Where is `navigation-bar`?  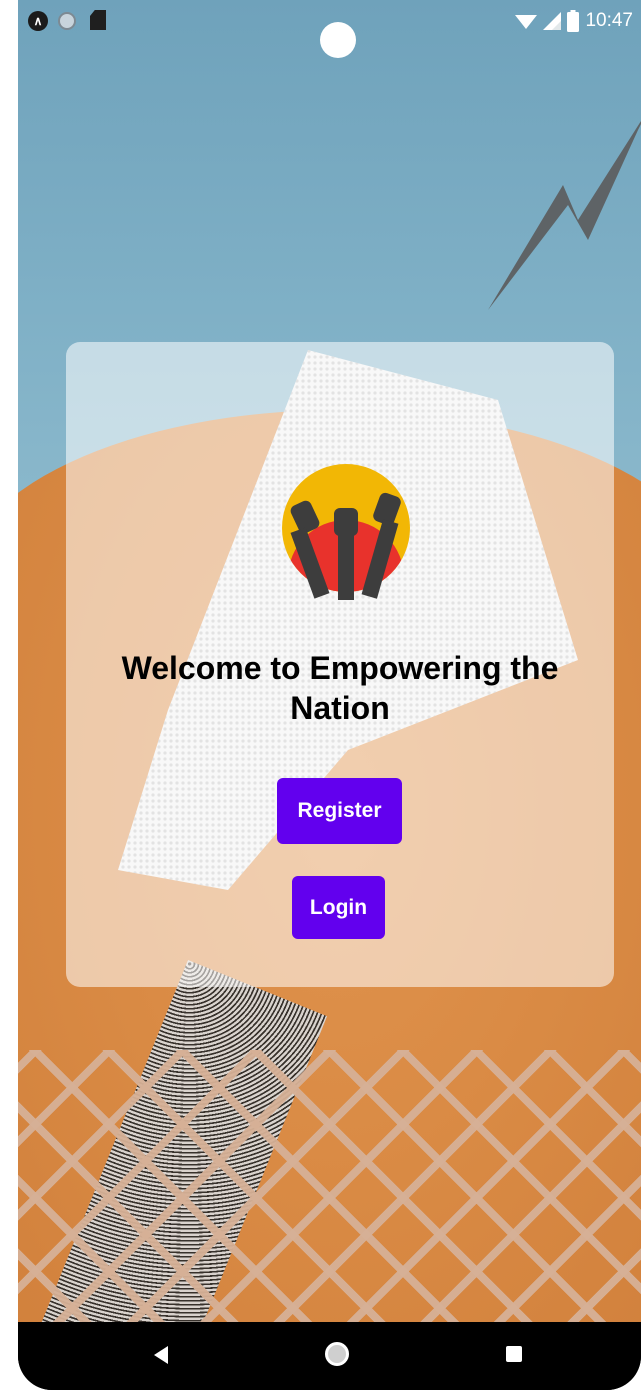 navigation-bar is located at coordinates (329, 1356).